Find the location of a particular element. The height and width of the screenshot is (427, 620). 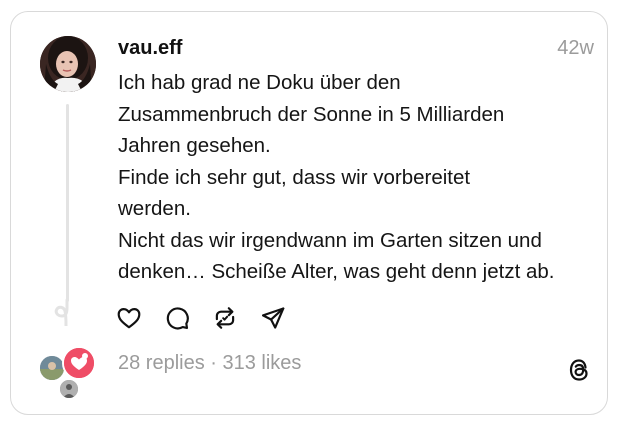

replies-likes-count: 28 replies · 313 likes is located at coordinates (209, 363).